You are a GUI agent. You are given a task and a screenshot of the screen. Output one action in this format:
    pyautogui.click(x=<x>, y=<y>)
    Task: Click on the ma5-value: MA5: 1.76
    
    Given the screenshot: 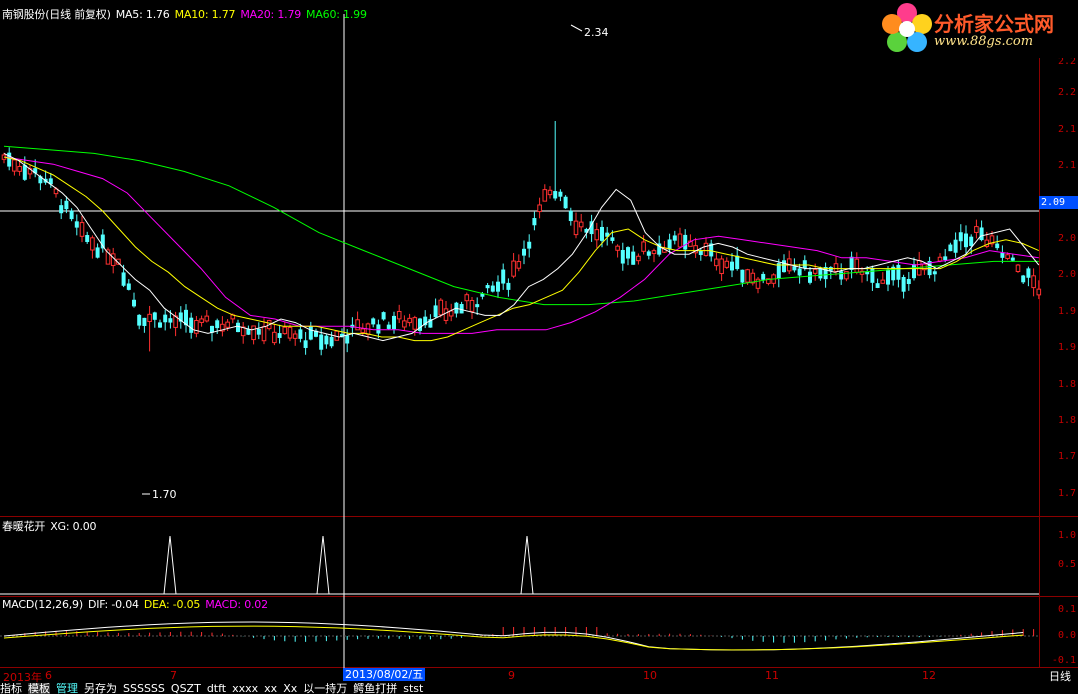 What is the action you would take?
    pyautogui.click(x=142, y=14)
    